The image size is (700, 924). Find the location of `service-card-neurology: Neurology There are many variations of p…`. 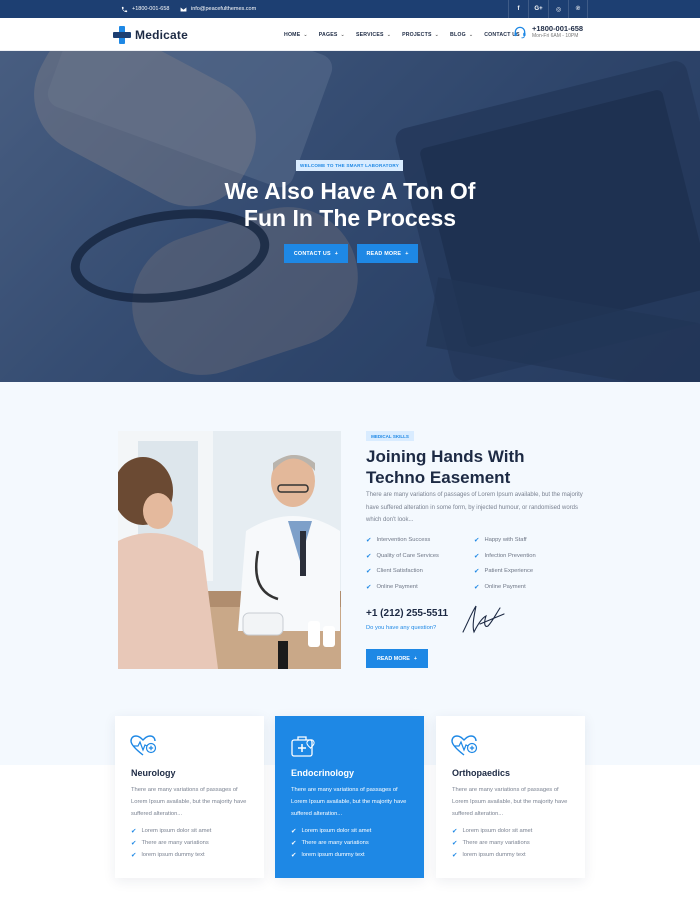

service-card-neurology: Neurology There are many variations of p… is located at coordinates (189, 797).